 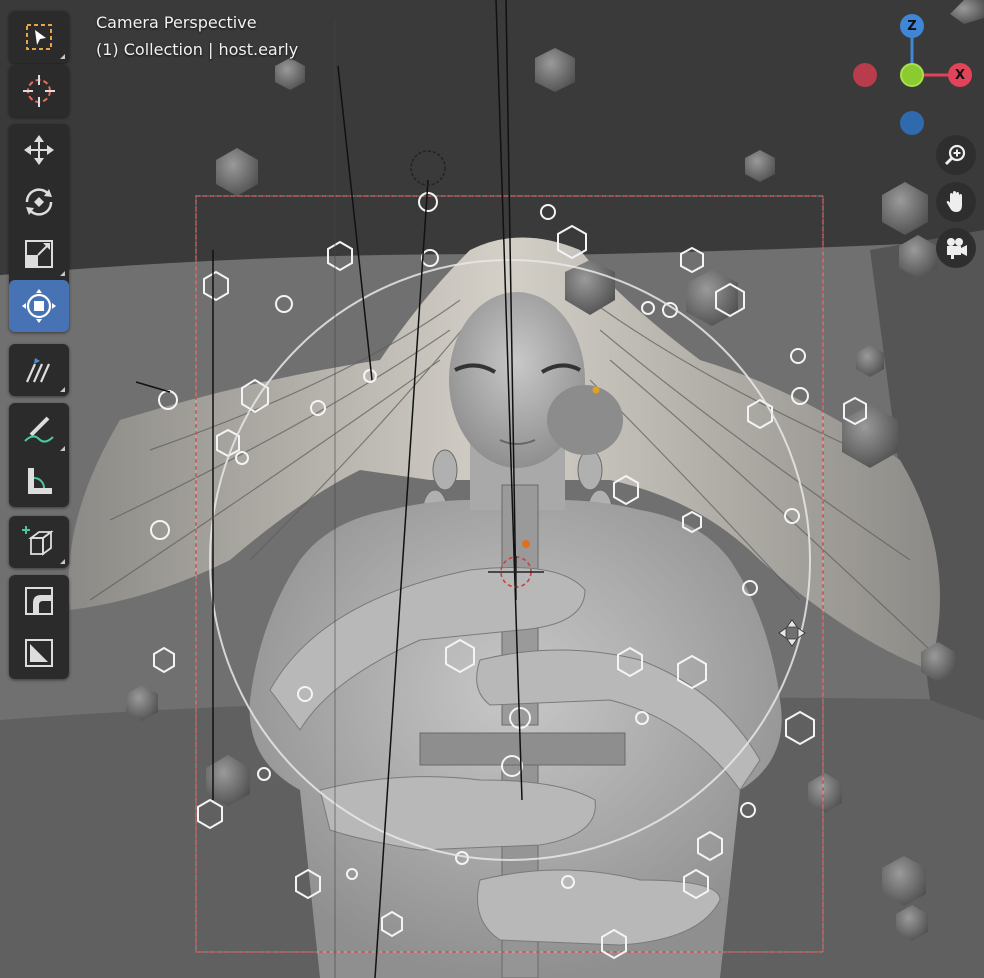 I want to click on bevel-tool, so click(x=39, y=601).